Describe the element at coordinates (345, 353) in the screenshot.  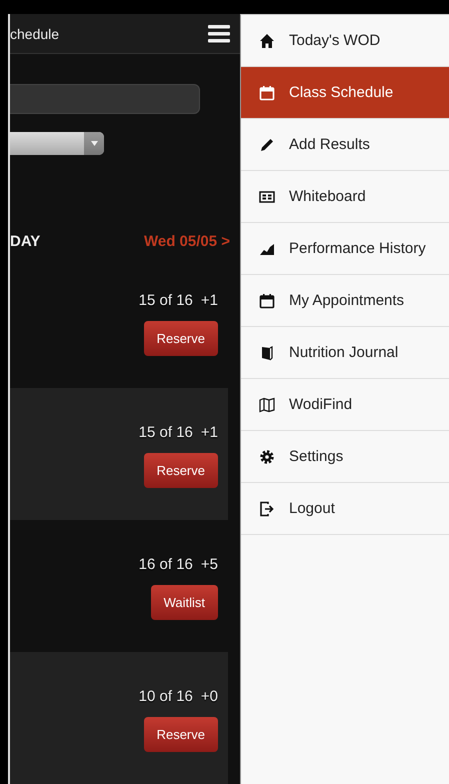
I see `menu-item: Nutrition Journal` at that location.